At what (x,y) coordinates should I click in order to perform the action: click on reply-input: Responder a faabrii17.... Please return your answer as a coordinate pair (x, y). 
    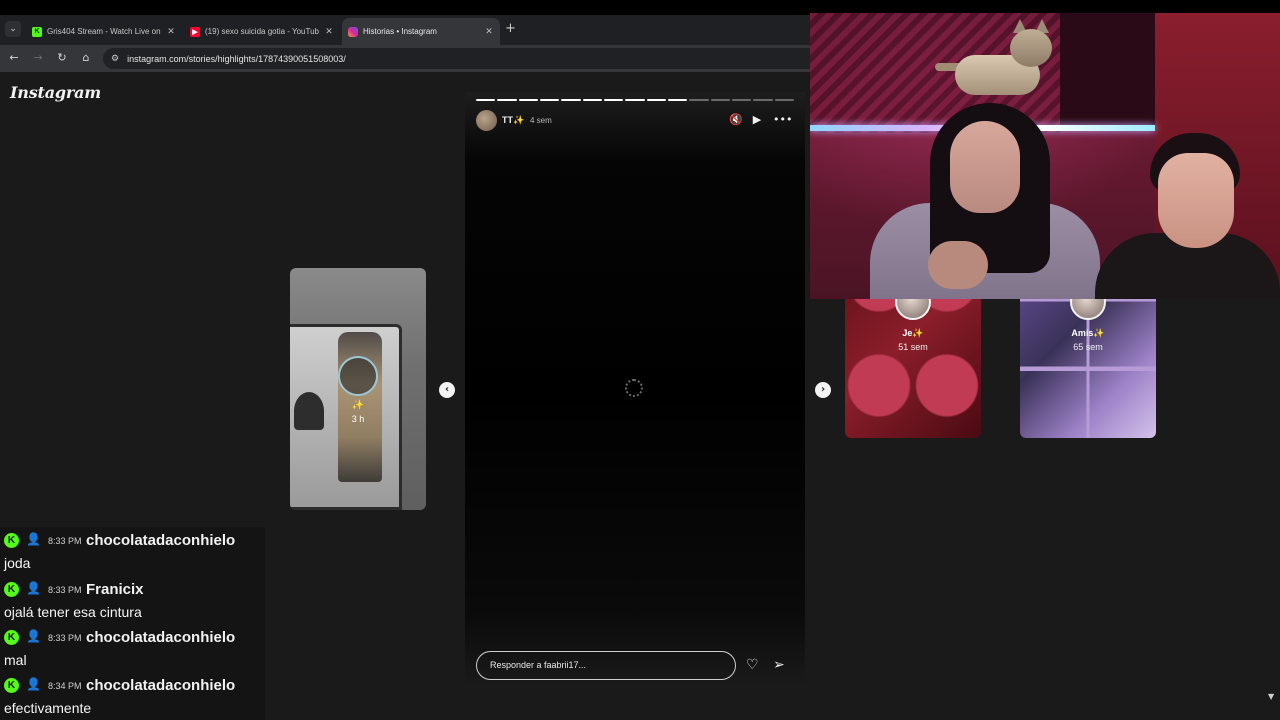
    Looking at the image, I should click on (606, 665).